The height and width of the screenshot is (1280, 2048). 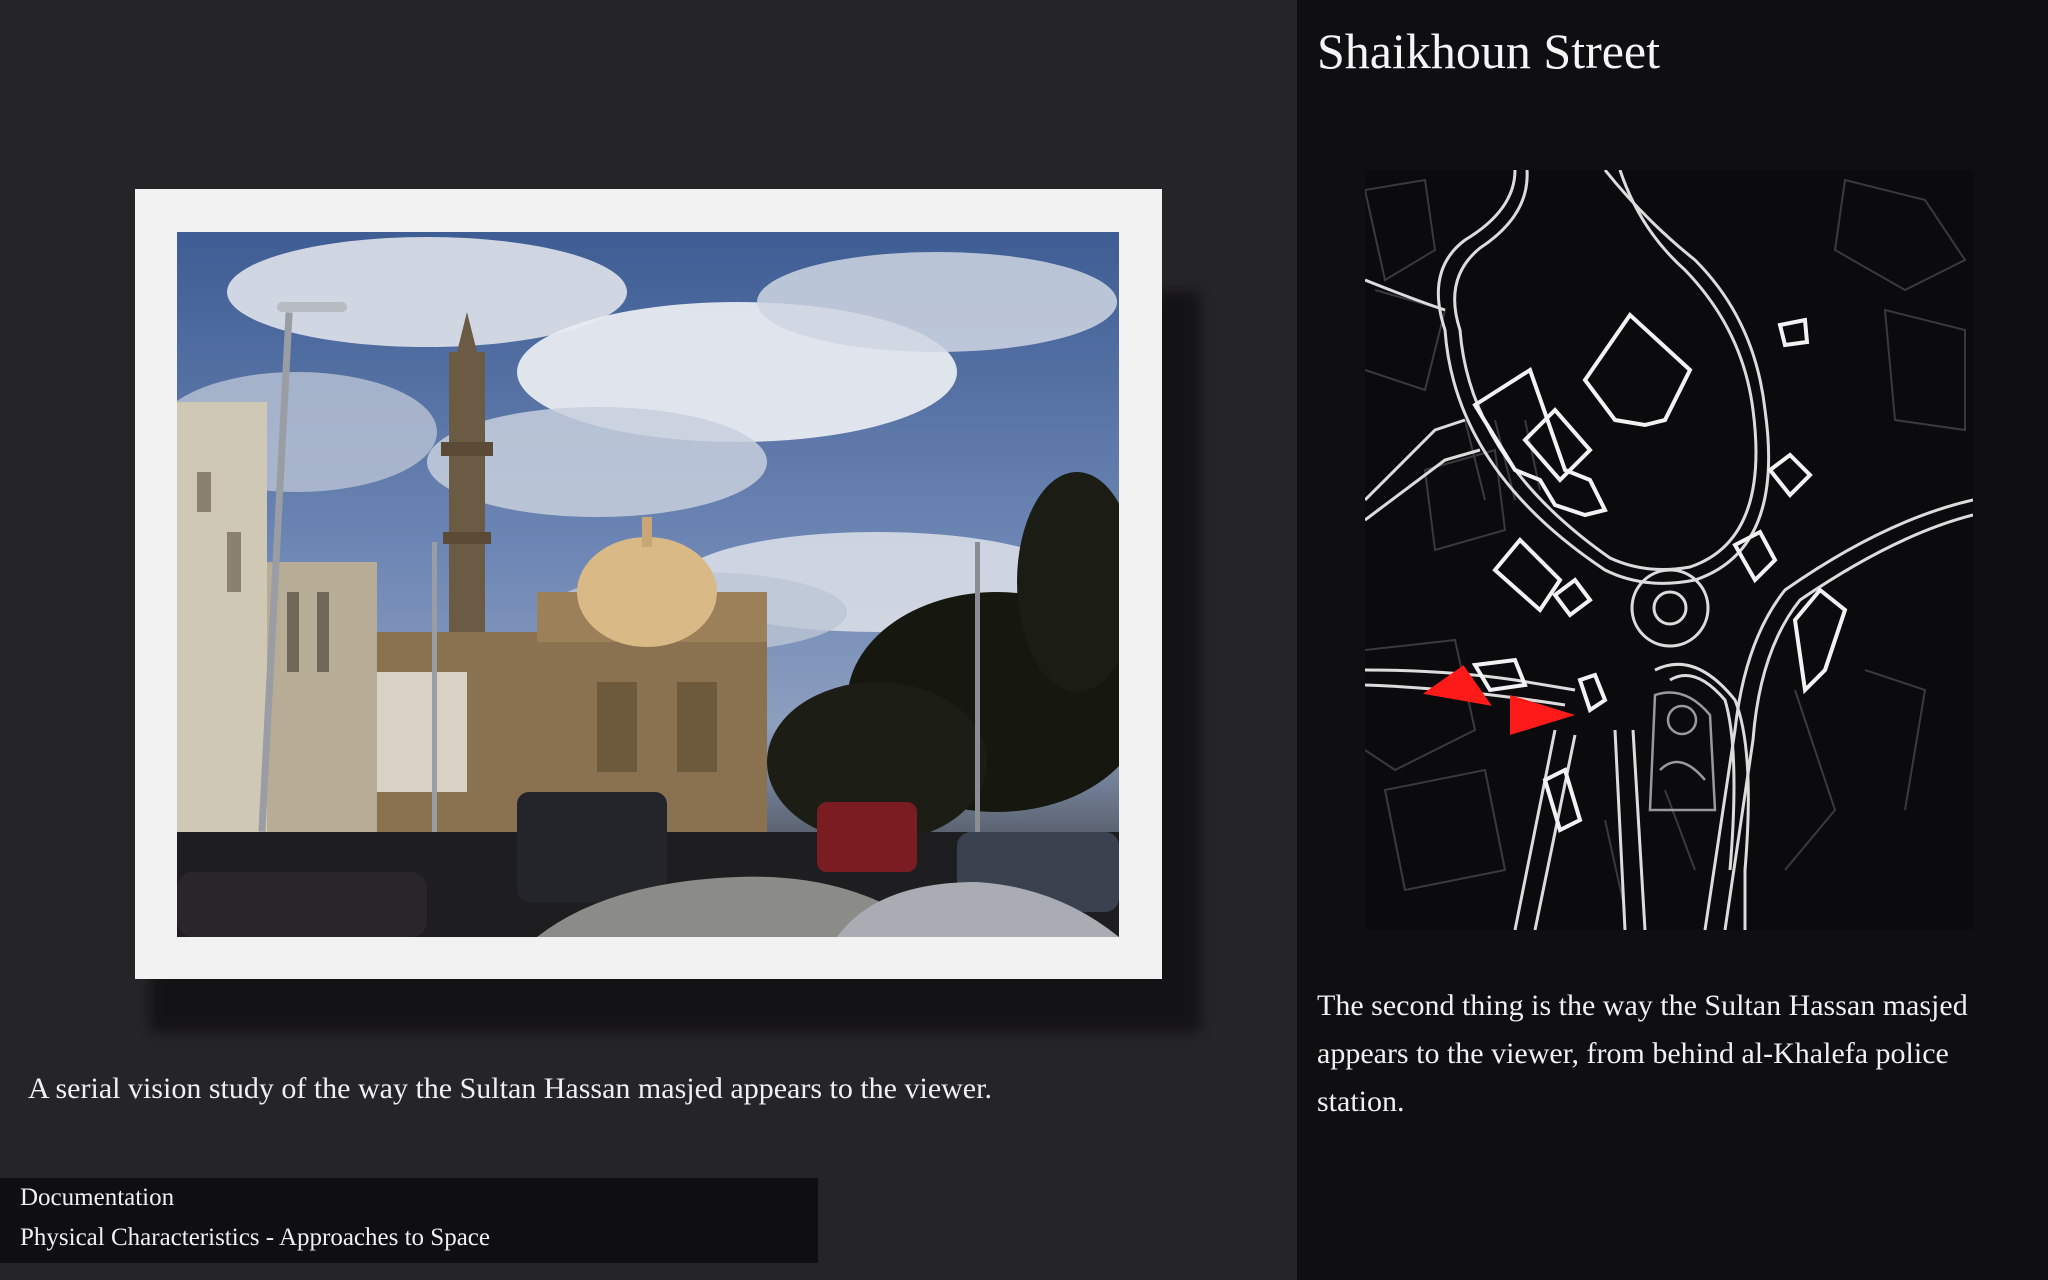 I want to click on page-title: Shaikhoun Street, so click(x=1489, y=51).